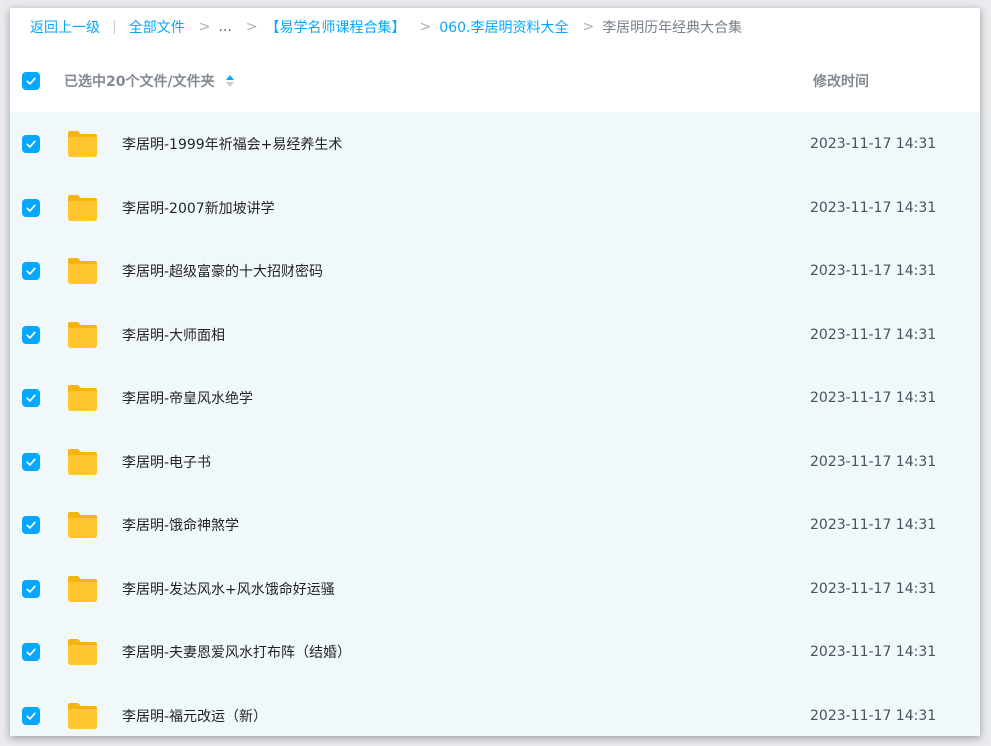 The width and height of the screenshot is (991, 746). What do you see at coordinates (495, 462) in the screenshot?
I see `file-row: 李居明-电子书 2023-11-17 14:31` at bounding box center [495, 462].